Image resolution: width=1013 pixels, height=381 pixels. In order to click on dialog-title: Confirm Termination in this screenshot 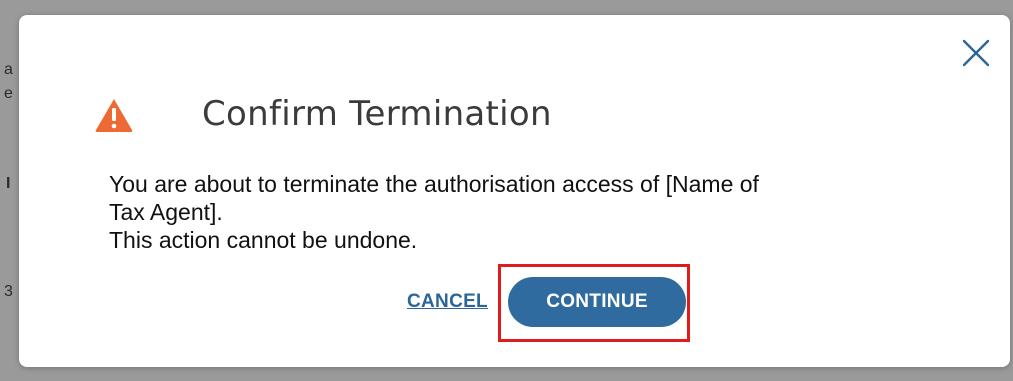, I will do `click(377, 114)`.